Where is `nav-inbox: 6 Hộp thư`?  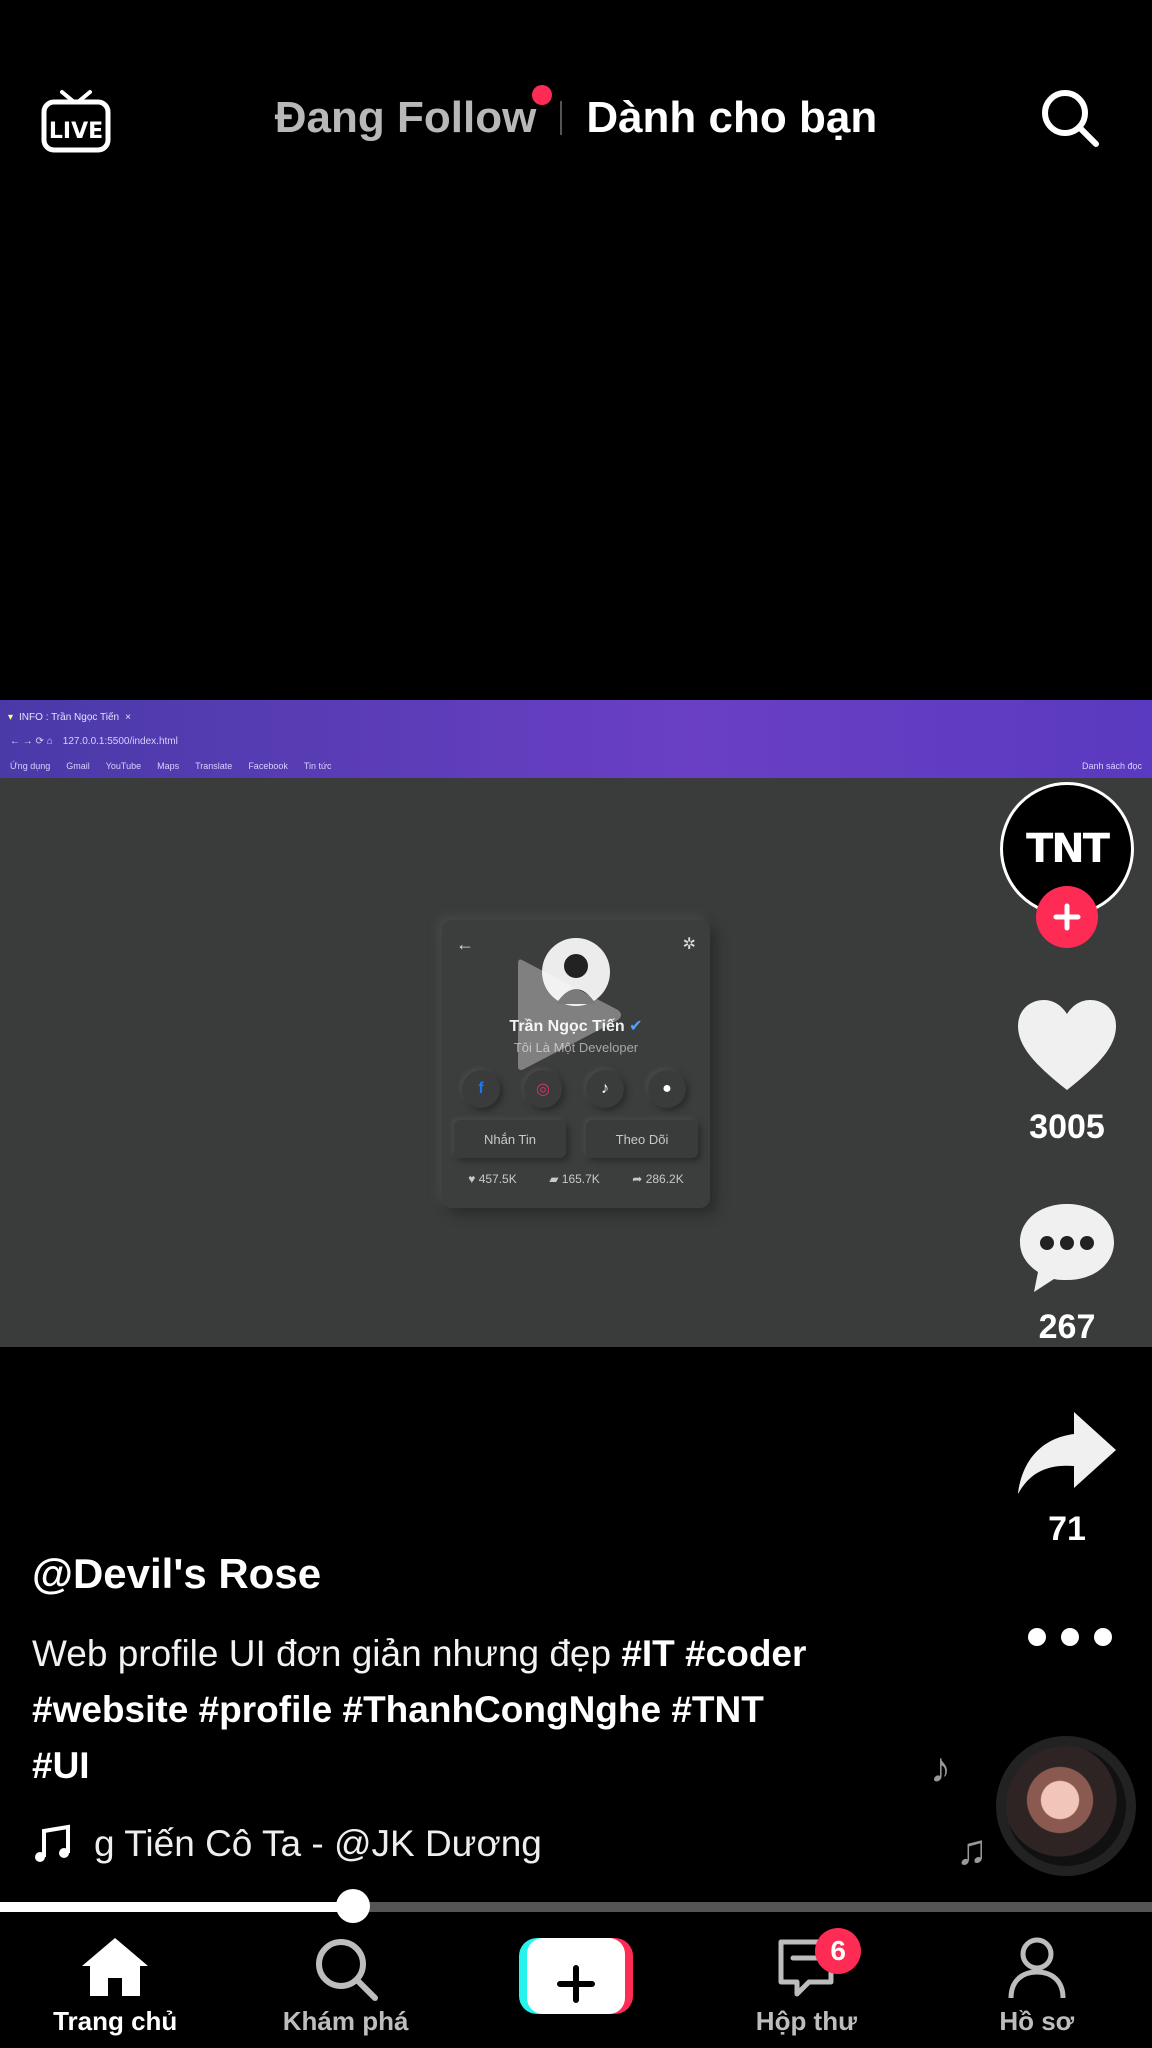 nav-inbox: 6 Hộp thư is located at coordinates (806, 1984).